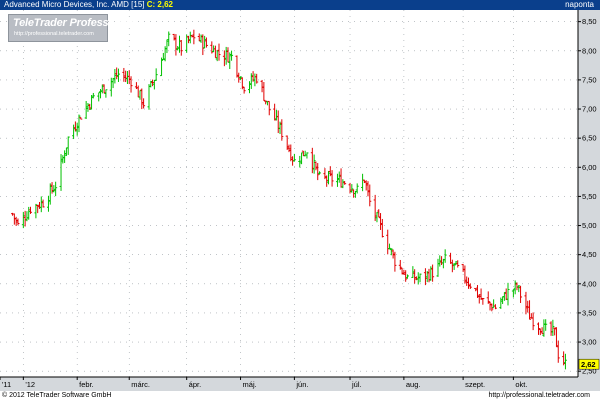 This screenshot has height=400, width=600. Describe the element at coordinates (86, 384) in the screenshot. I see `x-tick-label: febr.` at that location.